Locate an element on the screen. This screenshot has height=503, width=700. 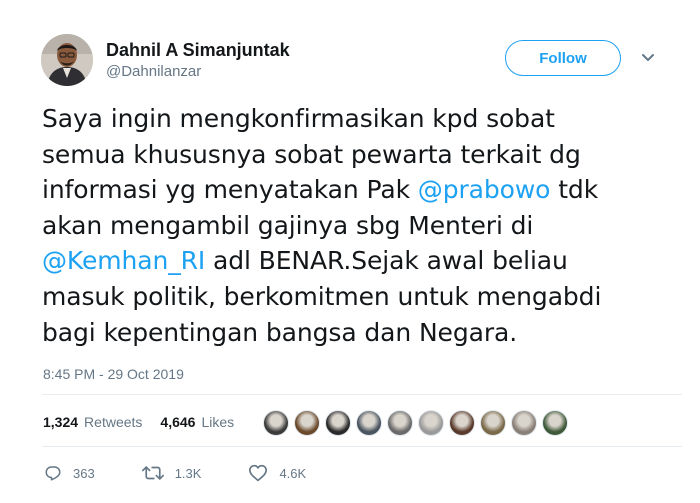
tweet-text-line: @Kemhan_RI adl BENAR.Sejak awal beliau is located at coordinates (362, 261).